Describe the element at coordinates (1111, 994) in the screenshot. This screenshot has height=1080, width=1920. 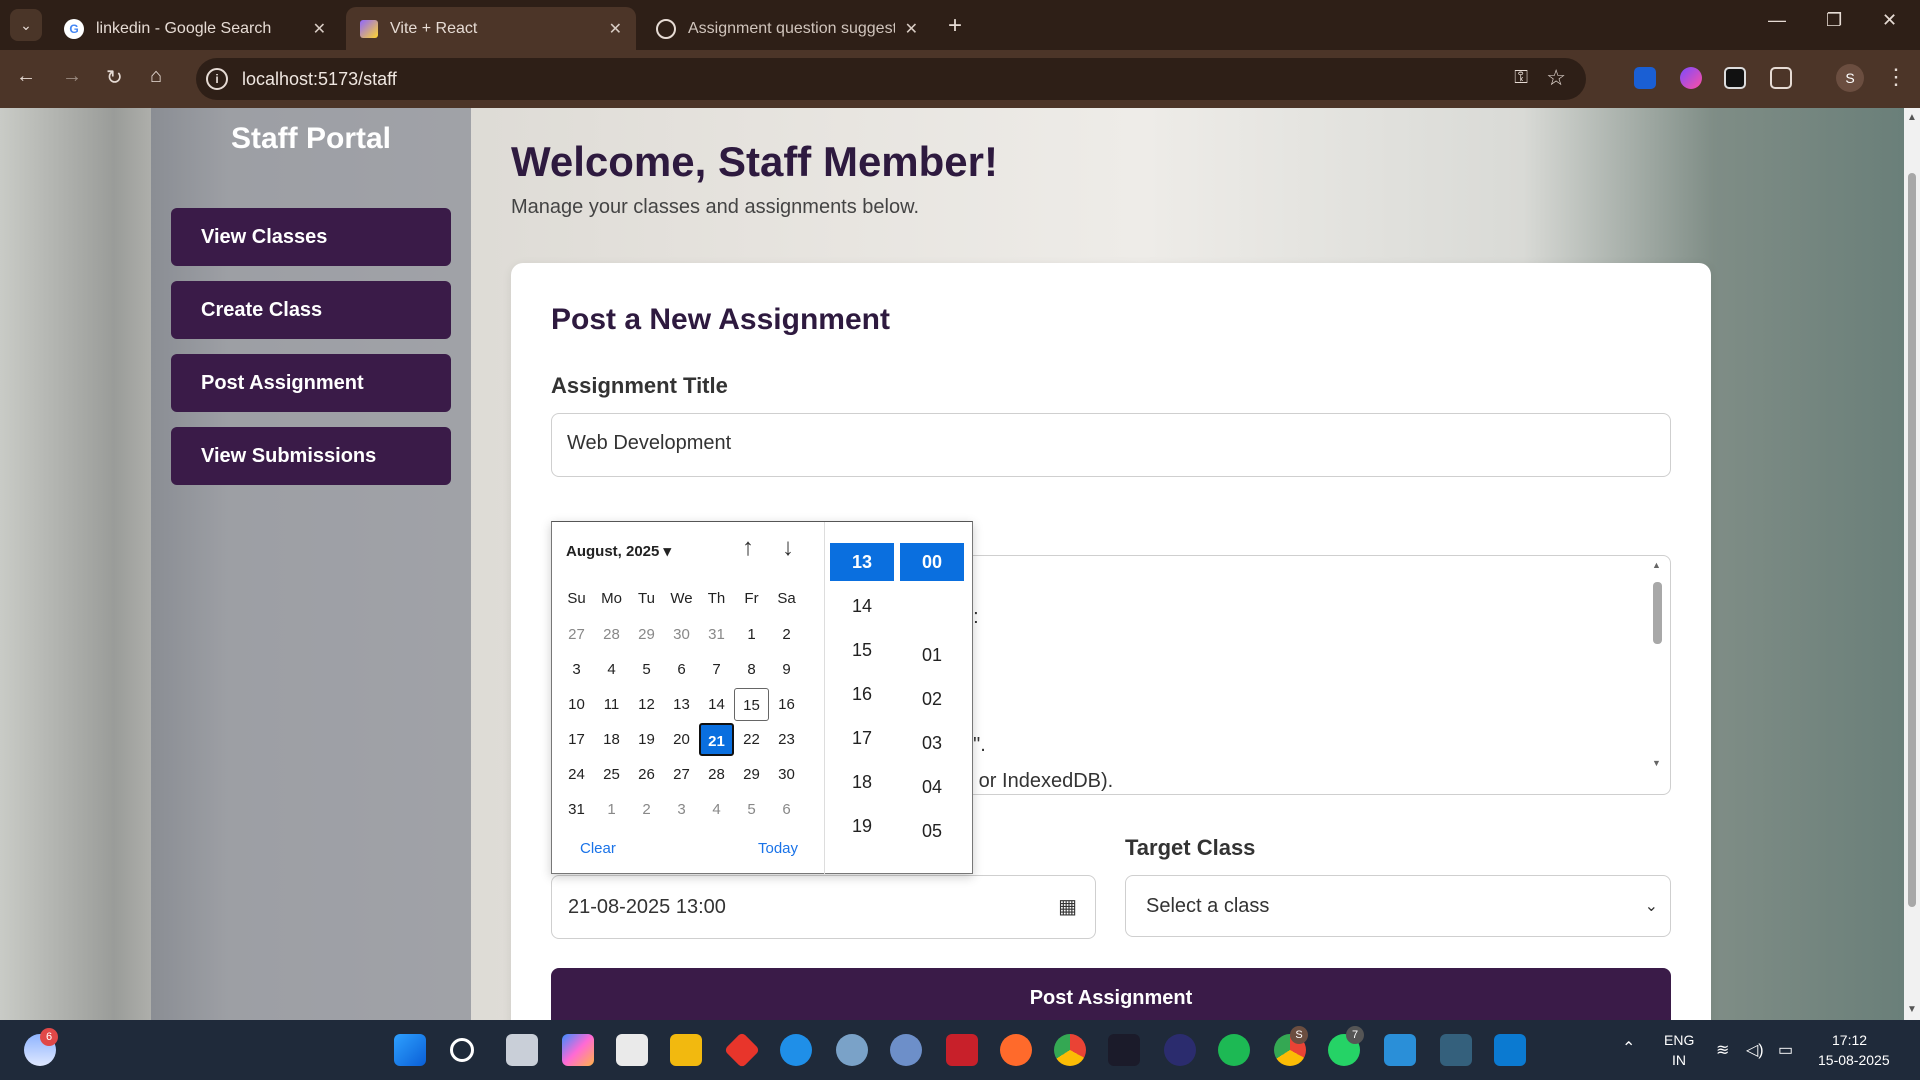
I see `post-assignment-button: Post Assignment` at that location.